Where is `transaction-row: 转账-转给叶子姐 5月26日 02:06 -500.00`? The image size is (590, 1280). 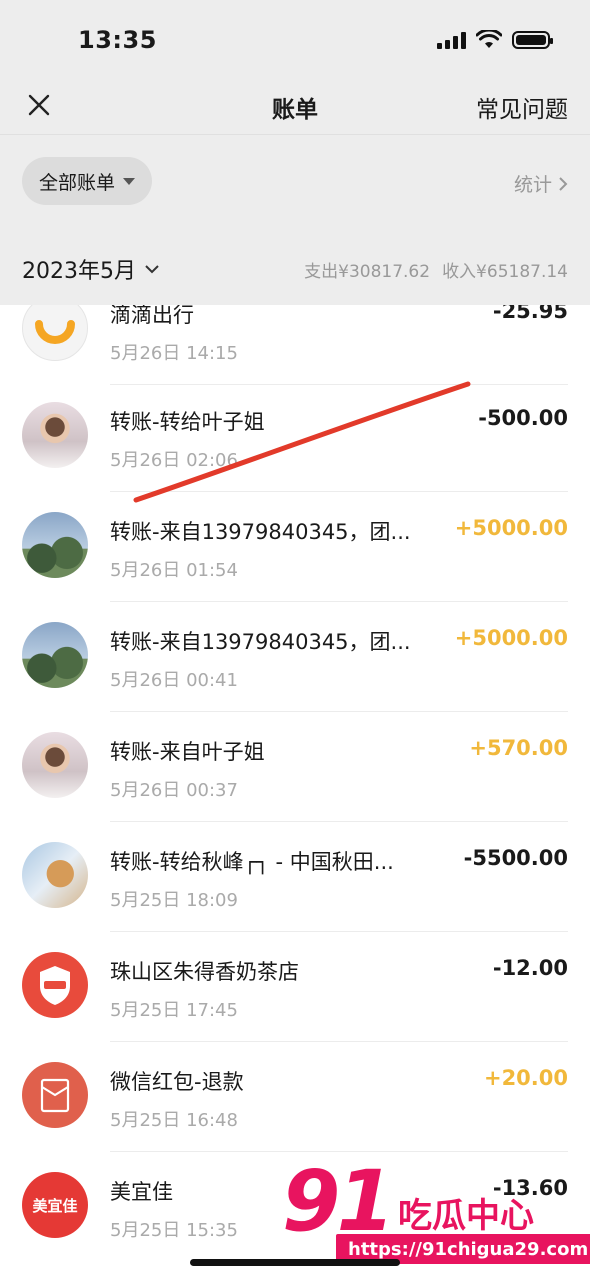
transaction-row: 转账-转给叶子姐 5月26日 02:06 -500.00 is located at coordinates (295, 437).